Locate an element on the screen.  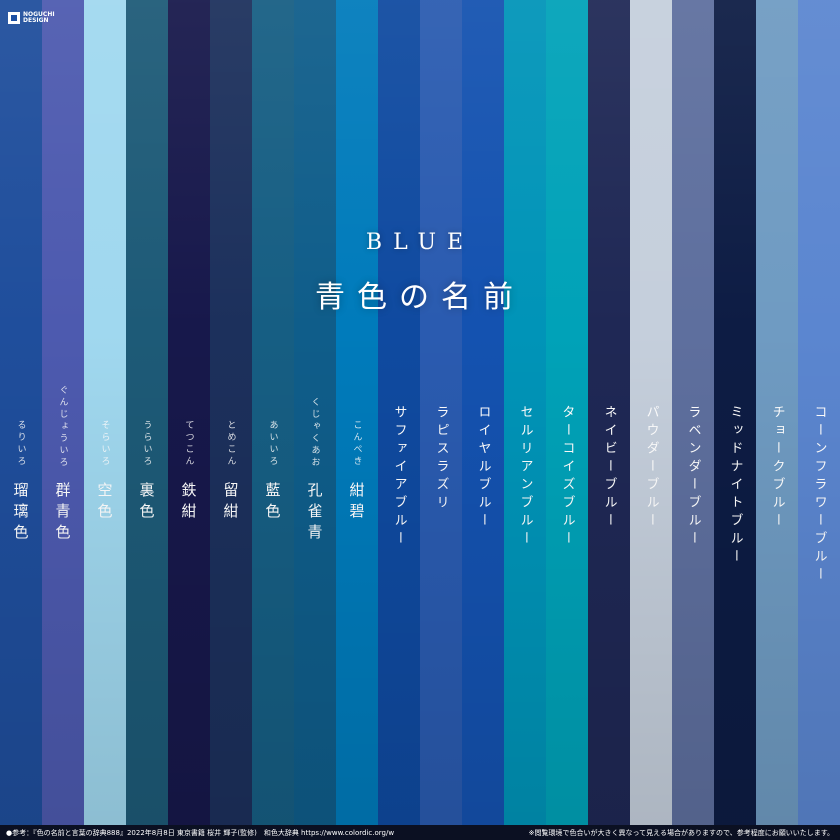
color-label: パウダーブルー is located at coordinates (651, 412).